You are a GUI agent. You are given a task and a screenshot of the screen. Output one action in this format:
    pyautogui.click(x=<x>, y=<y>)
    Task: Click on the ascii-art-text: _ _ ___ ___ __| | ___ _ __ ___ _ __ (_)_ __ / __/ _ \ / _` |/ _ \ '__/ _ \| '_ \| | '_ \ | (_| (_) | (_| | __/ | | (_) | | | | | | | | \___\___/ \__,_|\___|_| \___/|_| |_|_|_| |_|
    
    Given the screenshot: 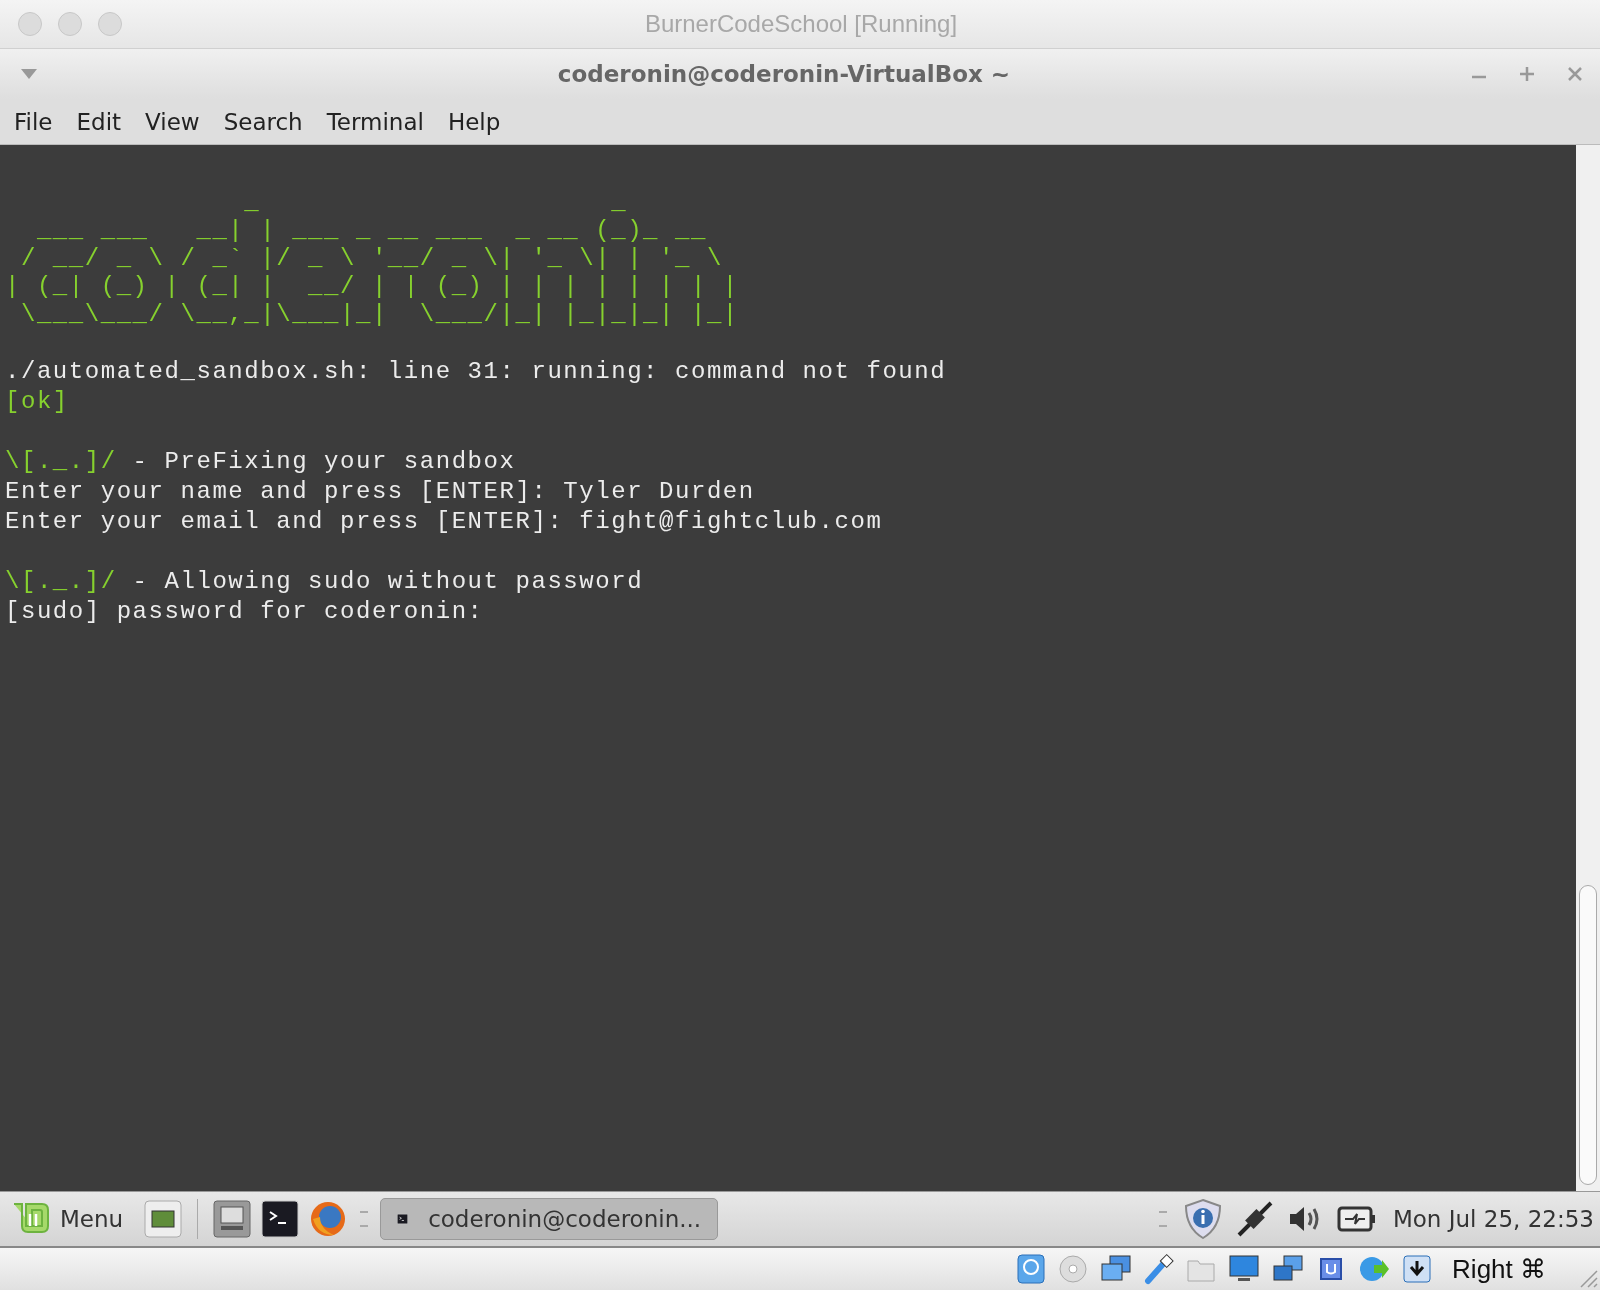 What is the action you would take?
    pyautogui.click(x=372, y=259)
    